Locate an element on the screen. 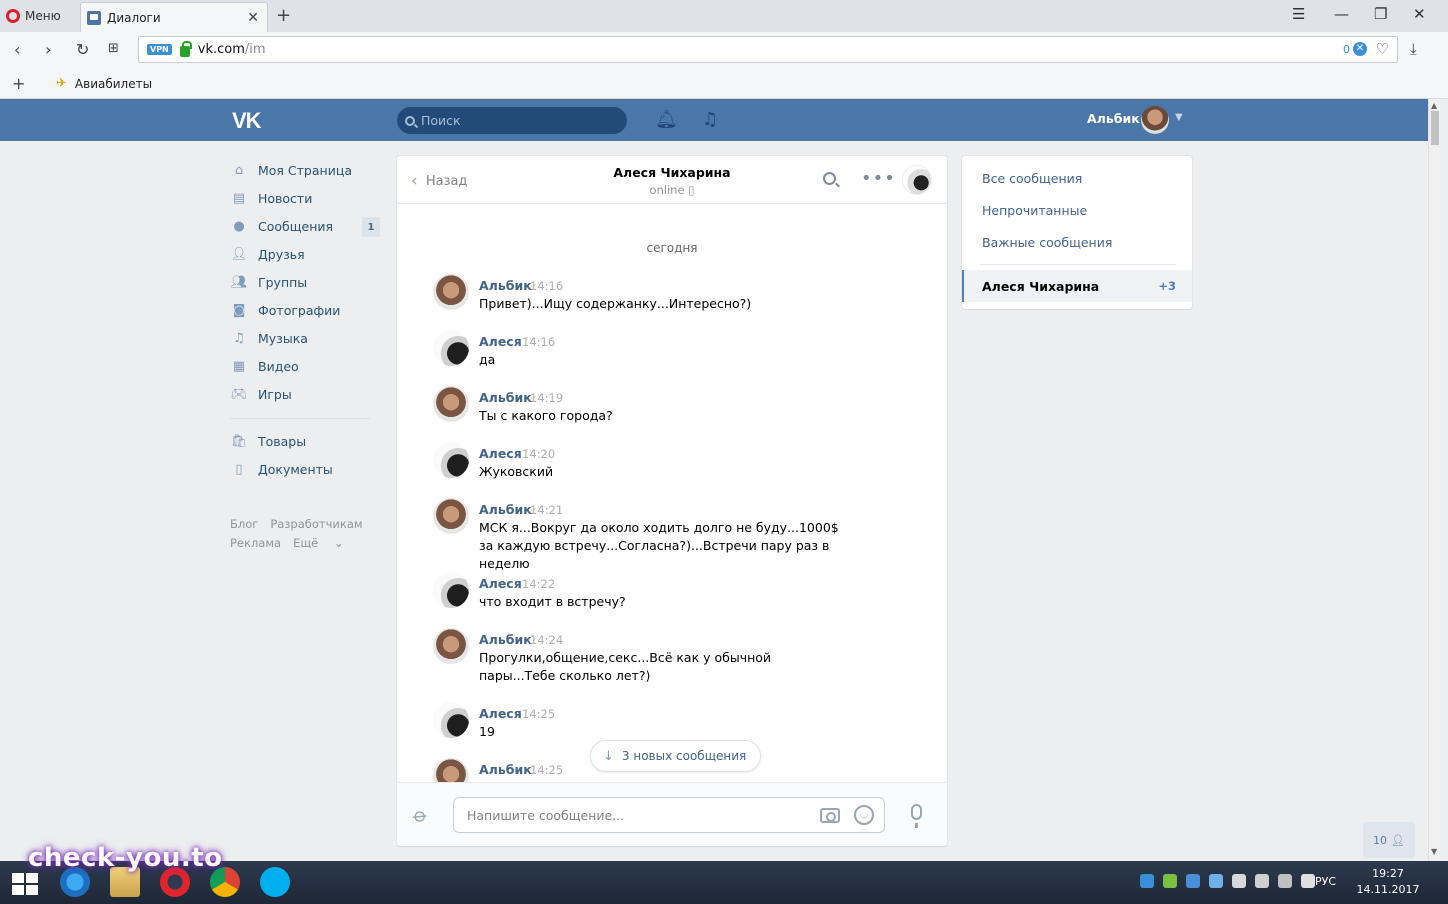 This screenshot has width=1448, height=904. monitor-tray-icon is located at coordinates (1285, 881).